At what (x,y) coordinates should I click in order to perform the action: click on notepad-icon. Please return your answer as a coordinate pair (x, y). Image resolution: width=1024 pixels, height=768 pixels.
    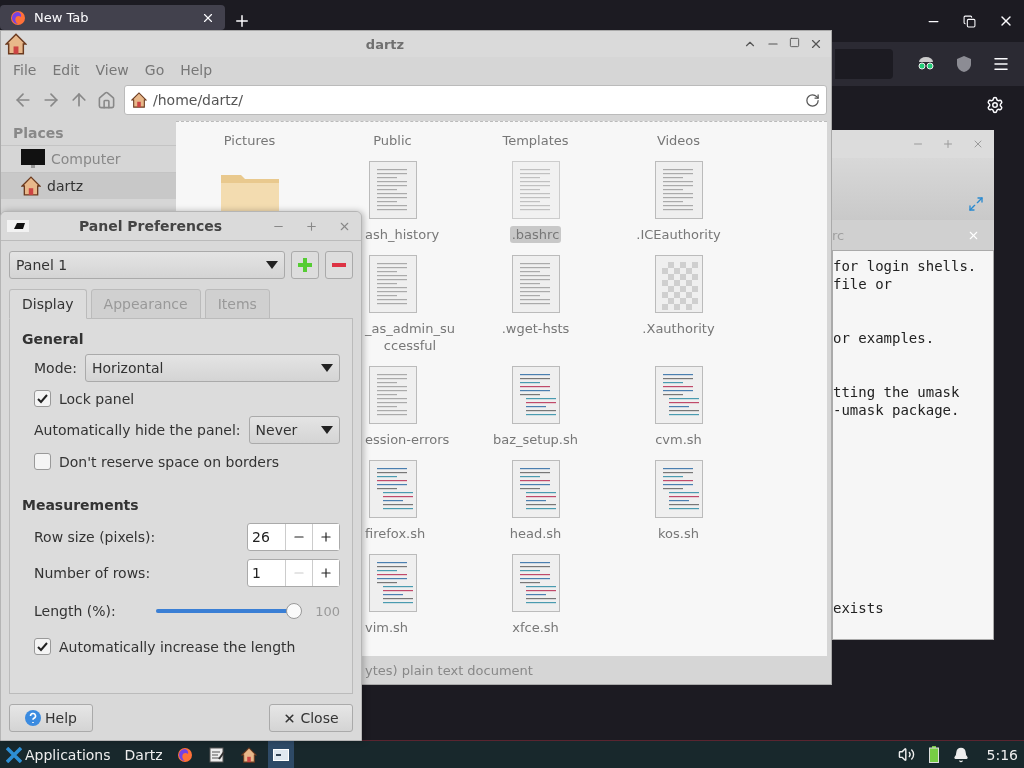
    Looking at the image, I should click on (217, 754).